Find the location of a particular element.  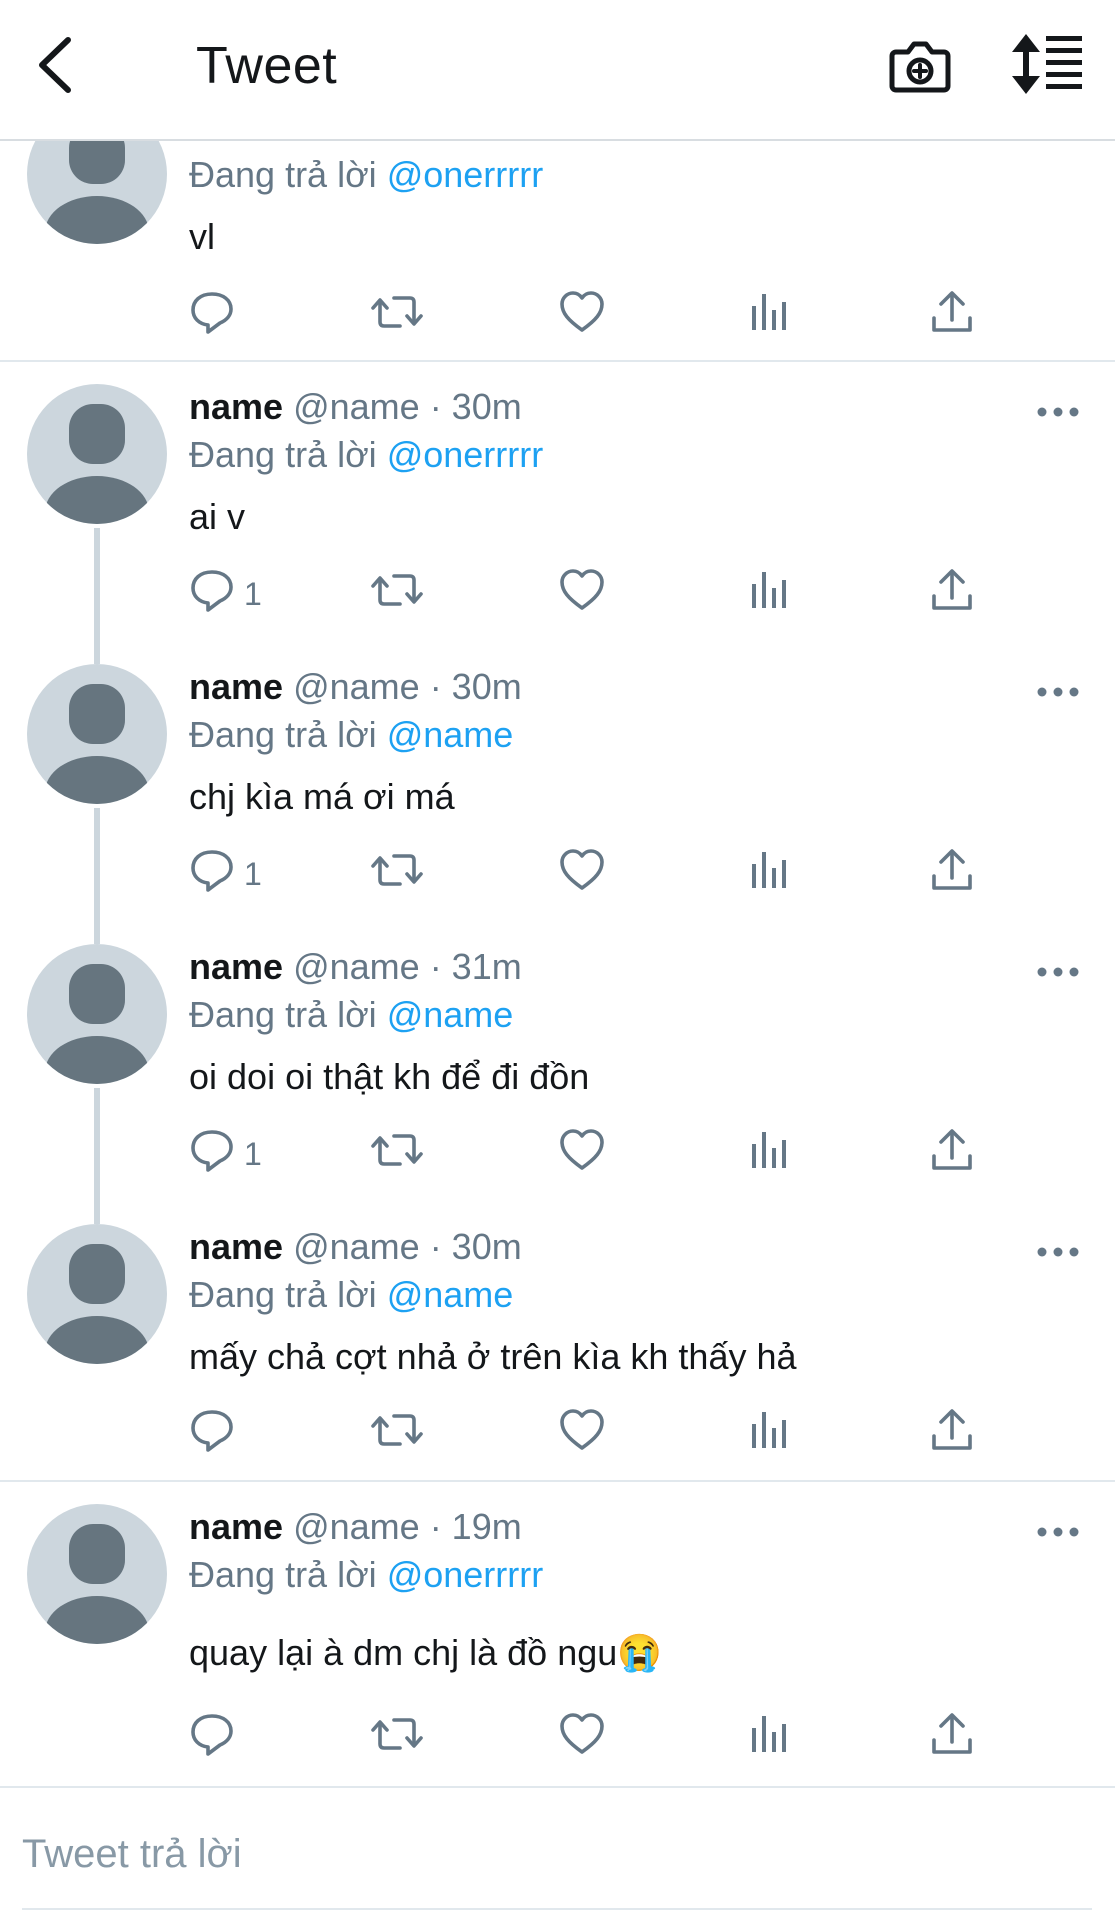

tweet-actions is located at coordinates (557, 1740).